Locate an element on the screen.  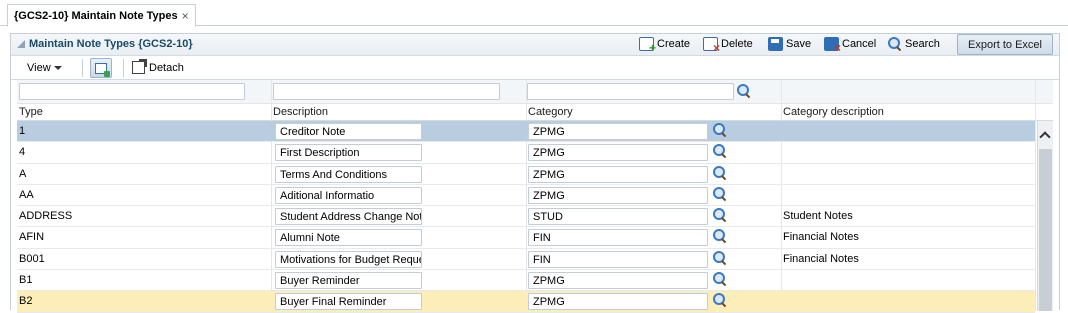
type-filter-input is located at coordinates (132, 91).